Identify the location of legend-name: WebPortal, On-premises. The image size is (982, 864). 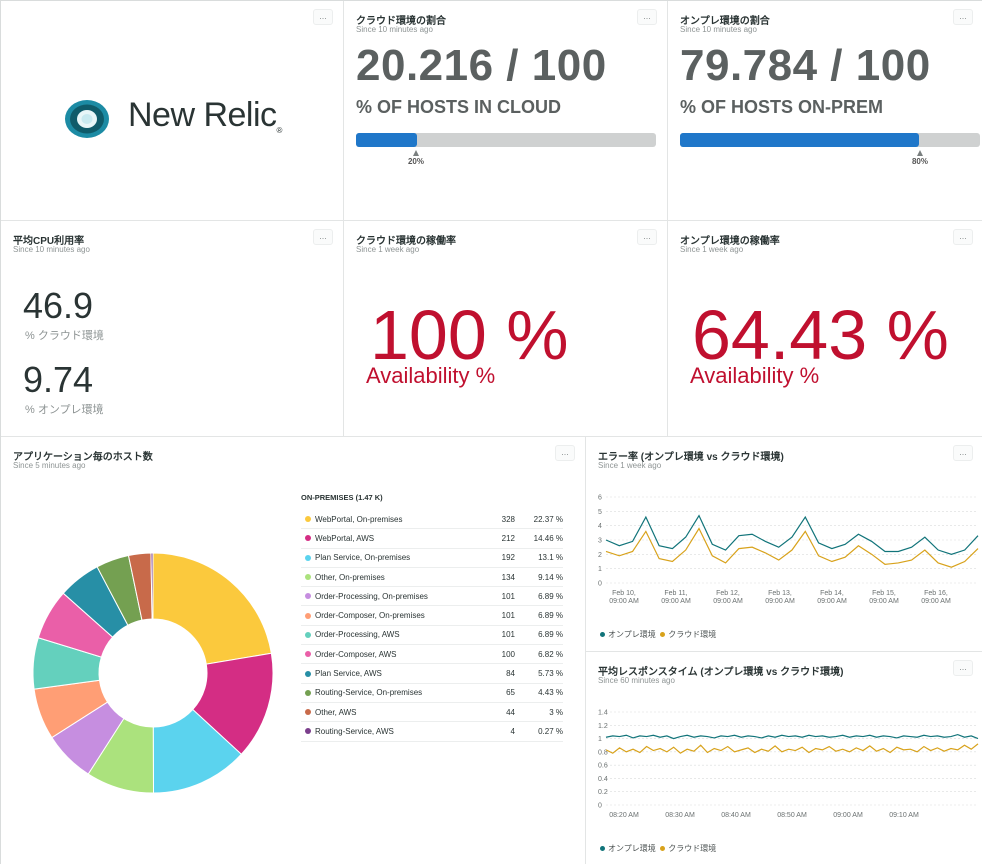
(359, 519).